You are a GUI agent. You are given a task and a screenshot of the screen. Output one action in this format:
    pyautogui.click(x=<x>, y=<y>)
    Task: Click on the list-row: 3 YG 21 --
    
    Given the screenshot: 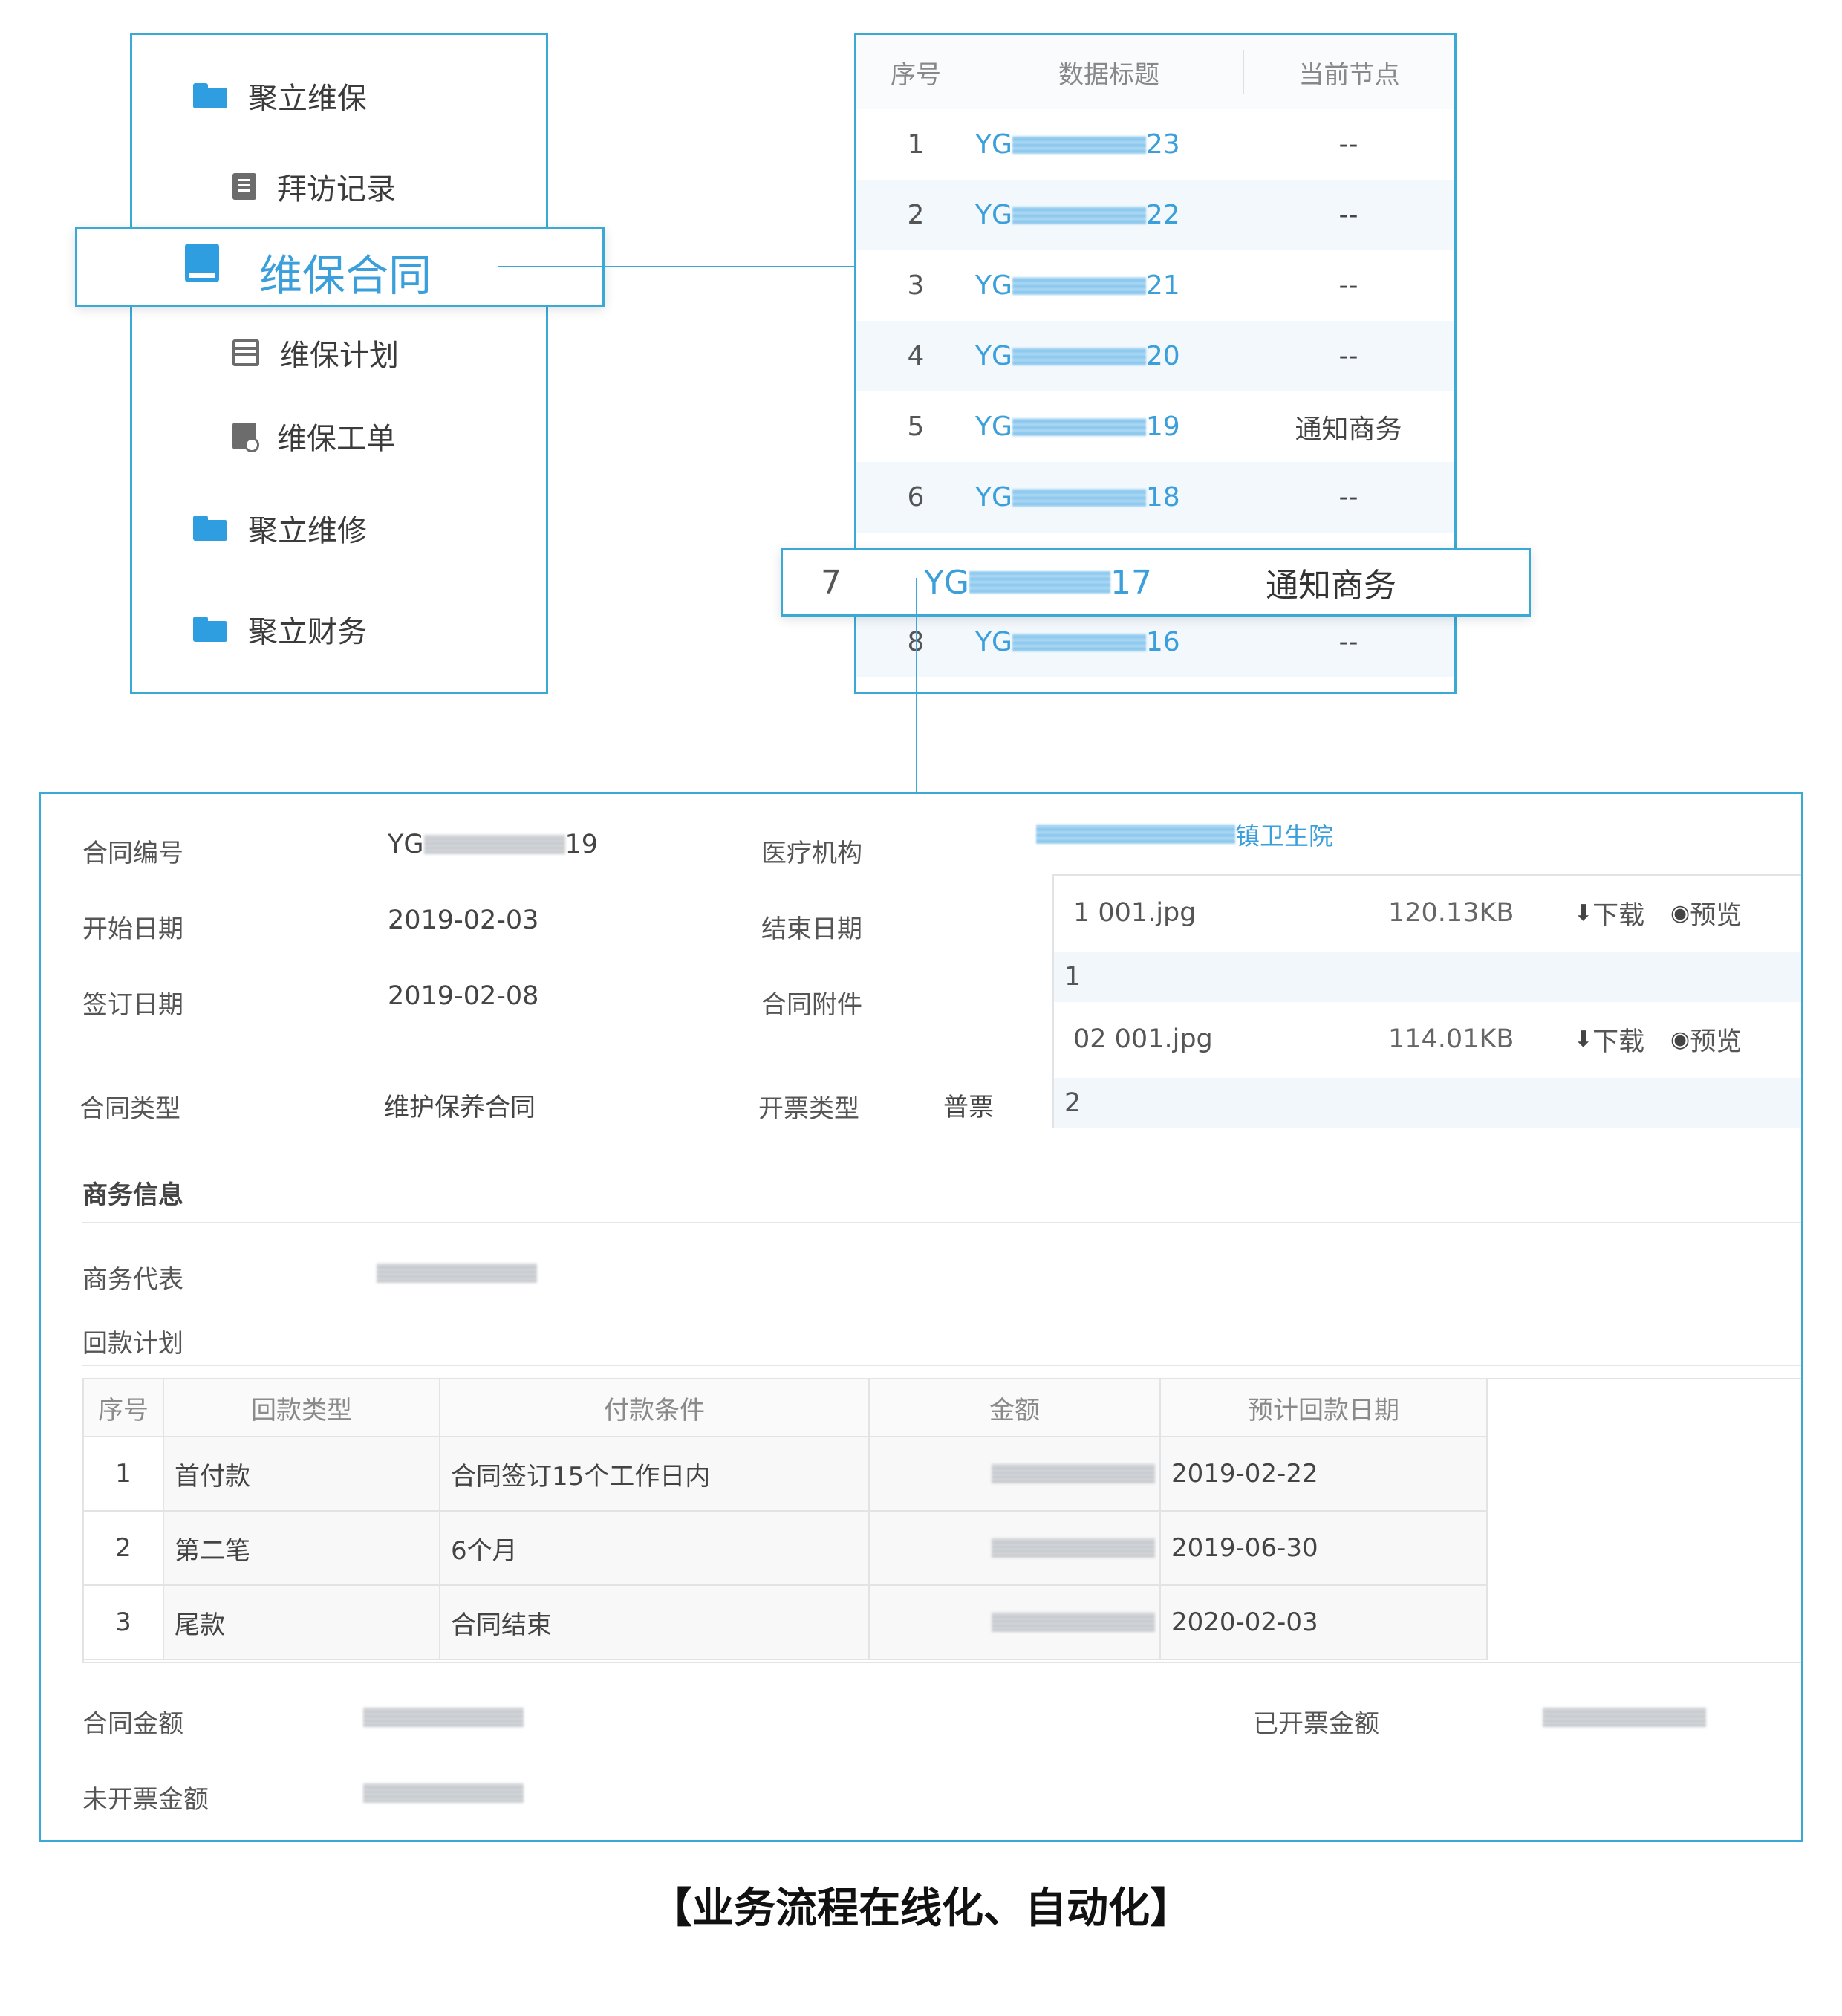 What is the action you would take?
    pyautogui.click(x=1155, y=286)
    